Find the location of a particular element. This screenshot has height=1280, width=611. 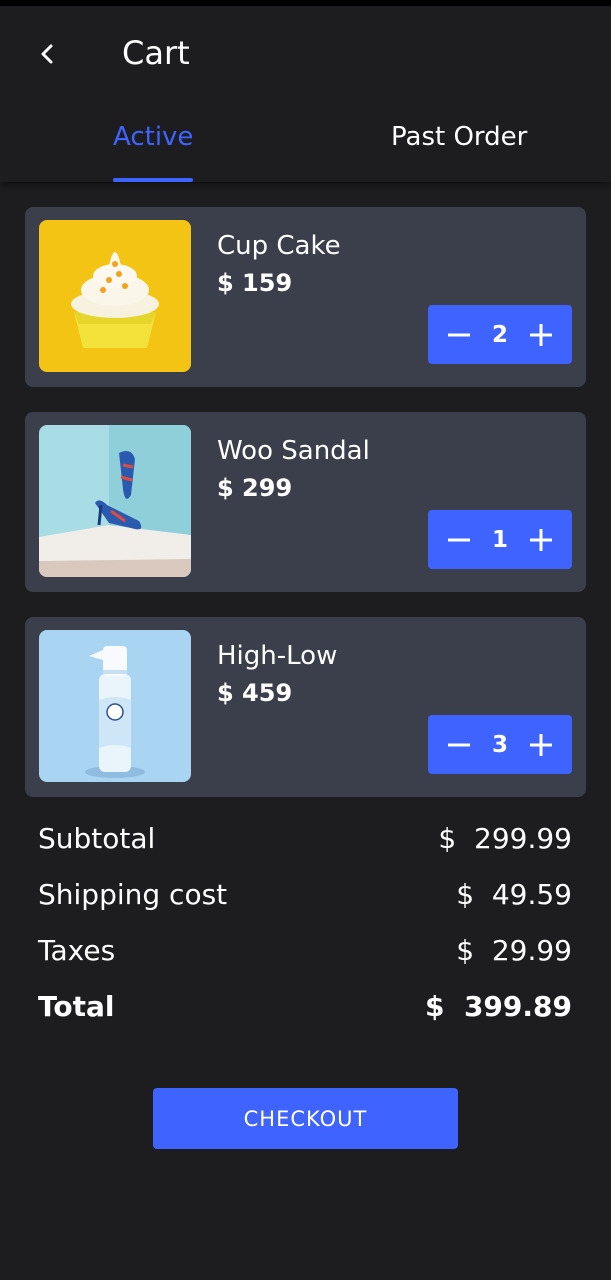

shipping-value: $ 49.59 is located at coordinates (514, 894).